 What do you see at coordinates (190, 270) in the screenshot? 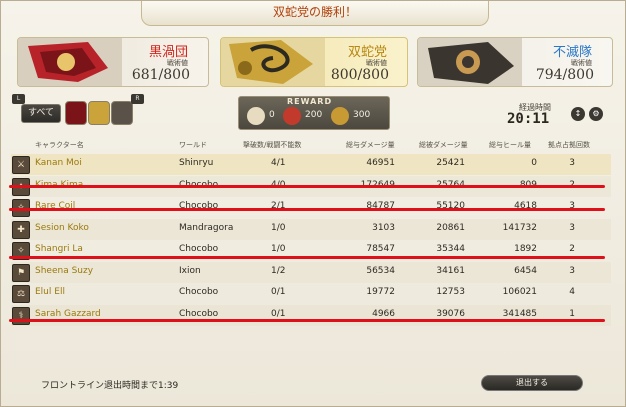
I see `world-name: Ixion` at bounding box center [190, 270].